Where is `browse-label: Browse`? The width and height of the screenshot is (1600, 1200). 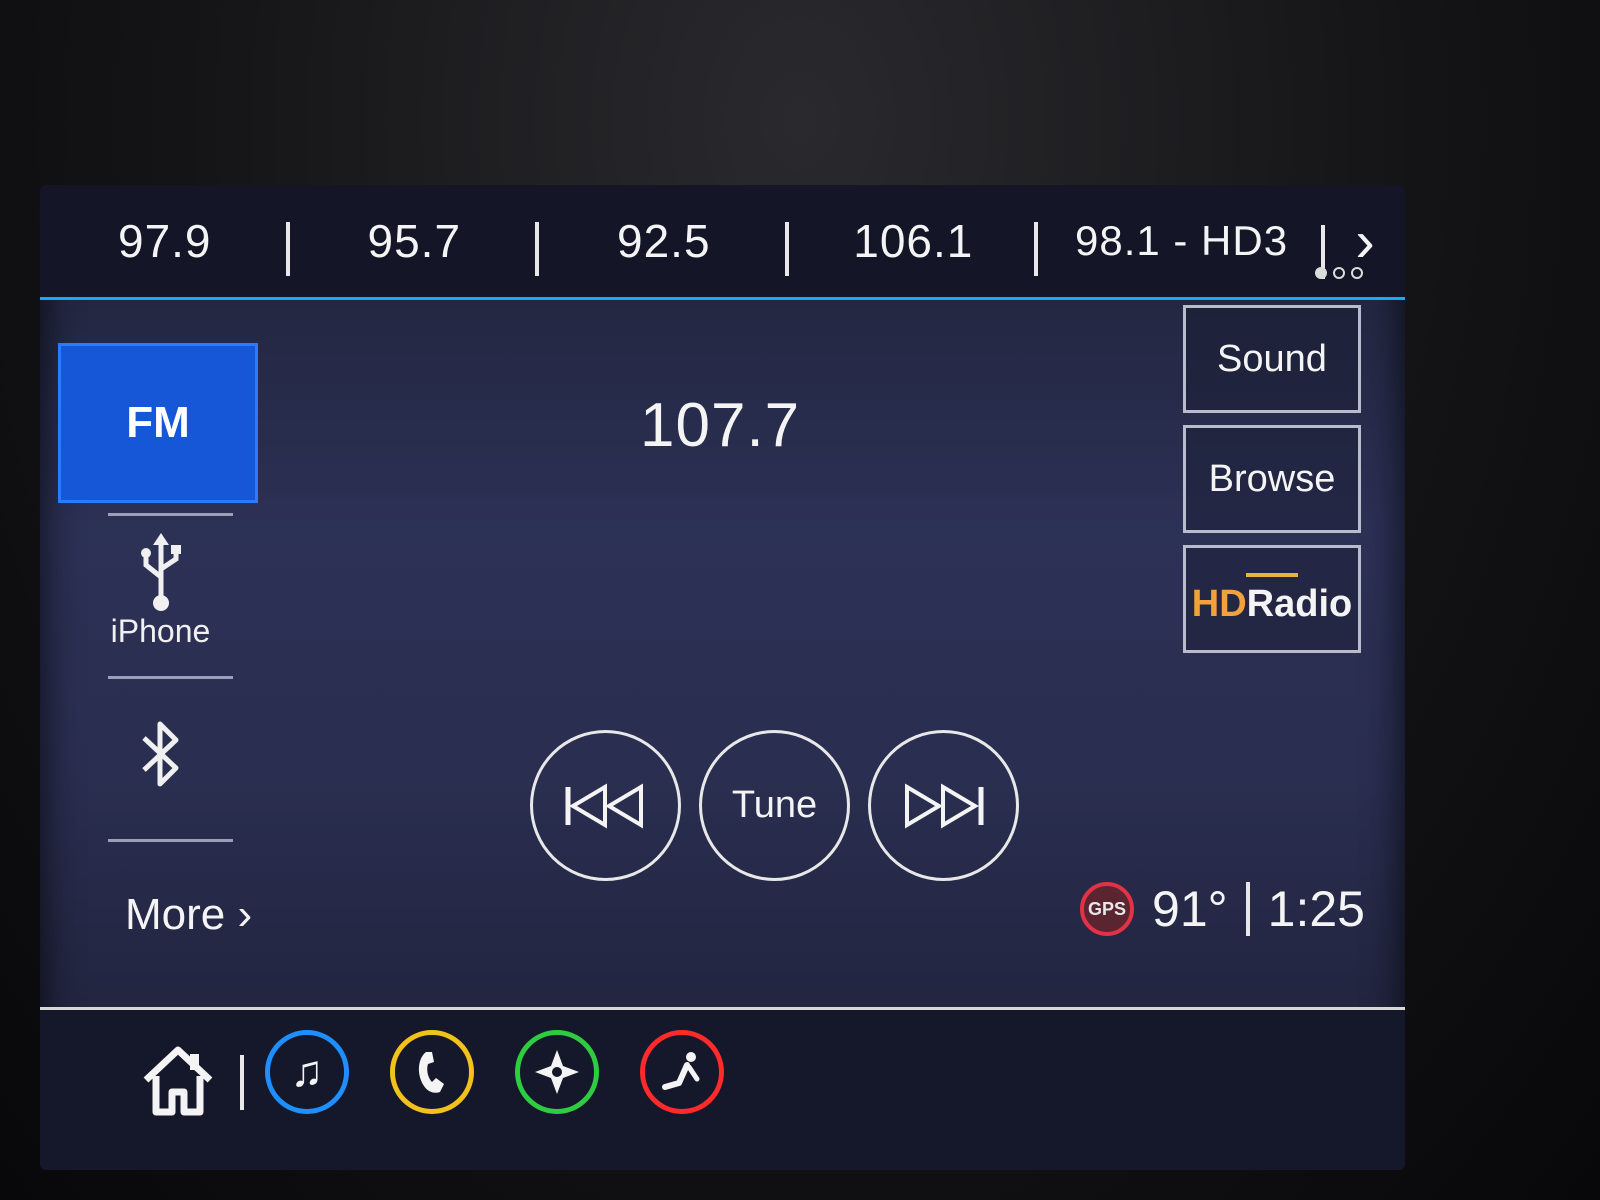 browse-label: Browse is located at coordinates (1272, 478).